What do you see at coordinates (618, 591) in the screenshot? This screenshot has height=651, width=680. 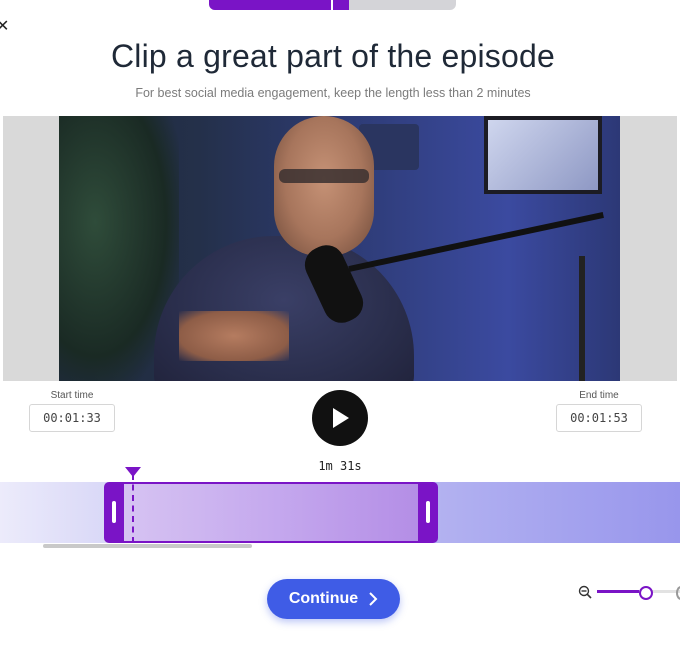 I see `zoom-slider-fill` at bounding box center [618, 591].